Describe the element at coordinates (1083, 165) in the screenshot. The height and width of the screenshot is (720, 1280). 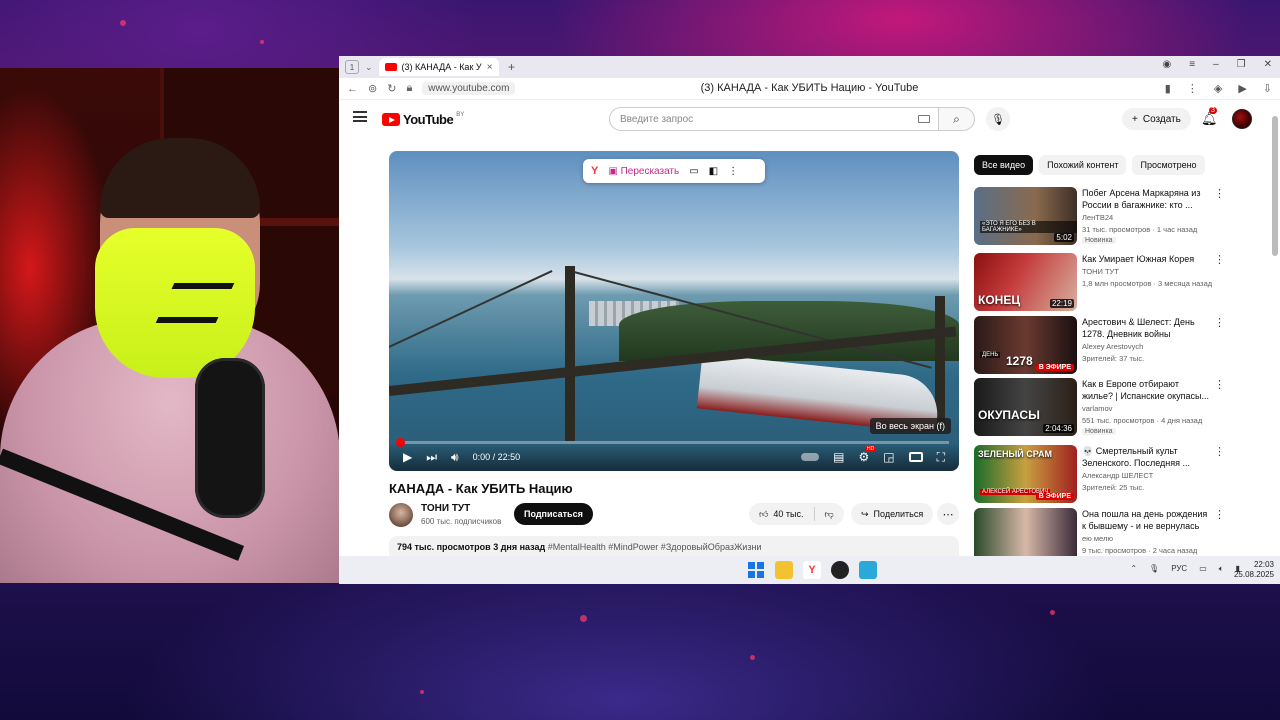
I see `chip-related: Похожий контент` at that location.